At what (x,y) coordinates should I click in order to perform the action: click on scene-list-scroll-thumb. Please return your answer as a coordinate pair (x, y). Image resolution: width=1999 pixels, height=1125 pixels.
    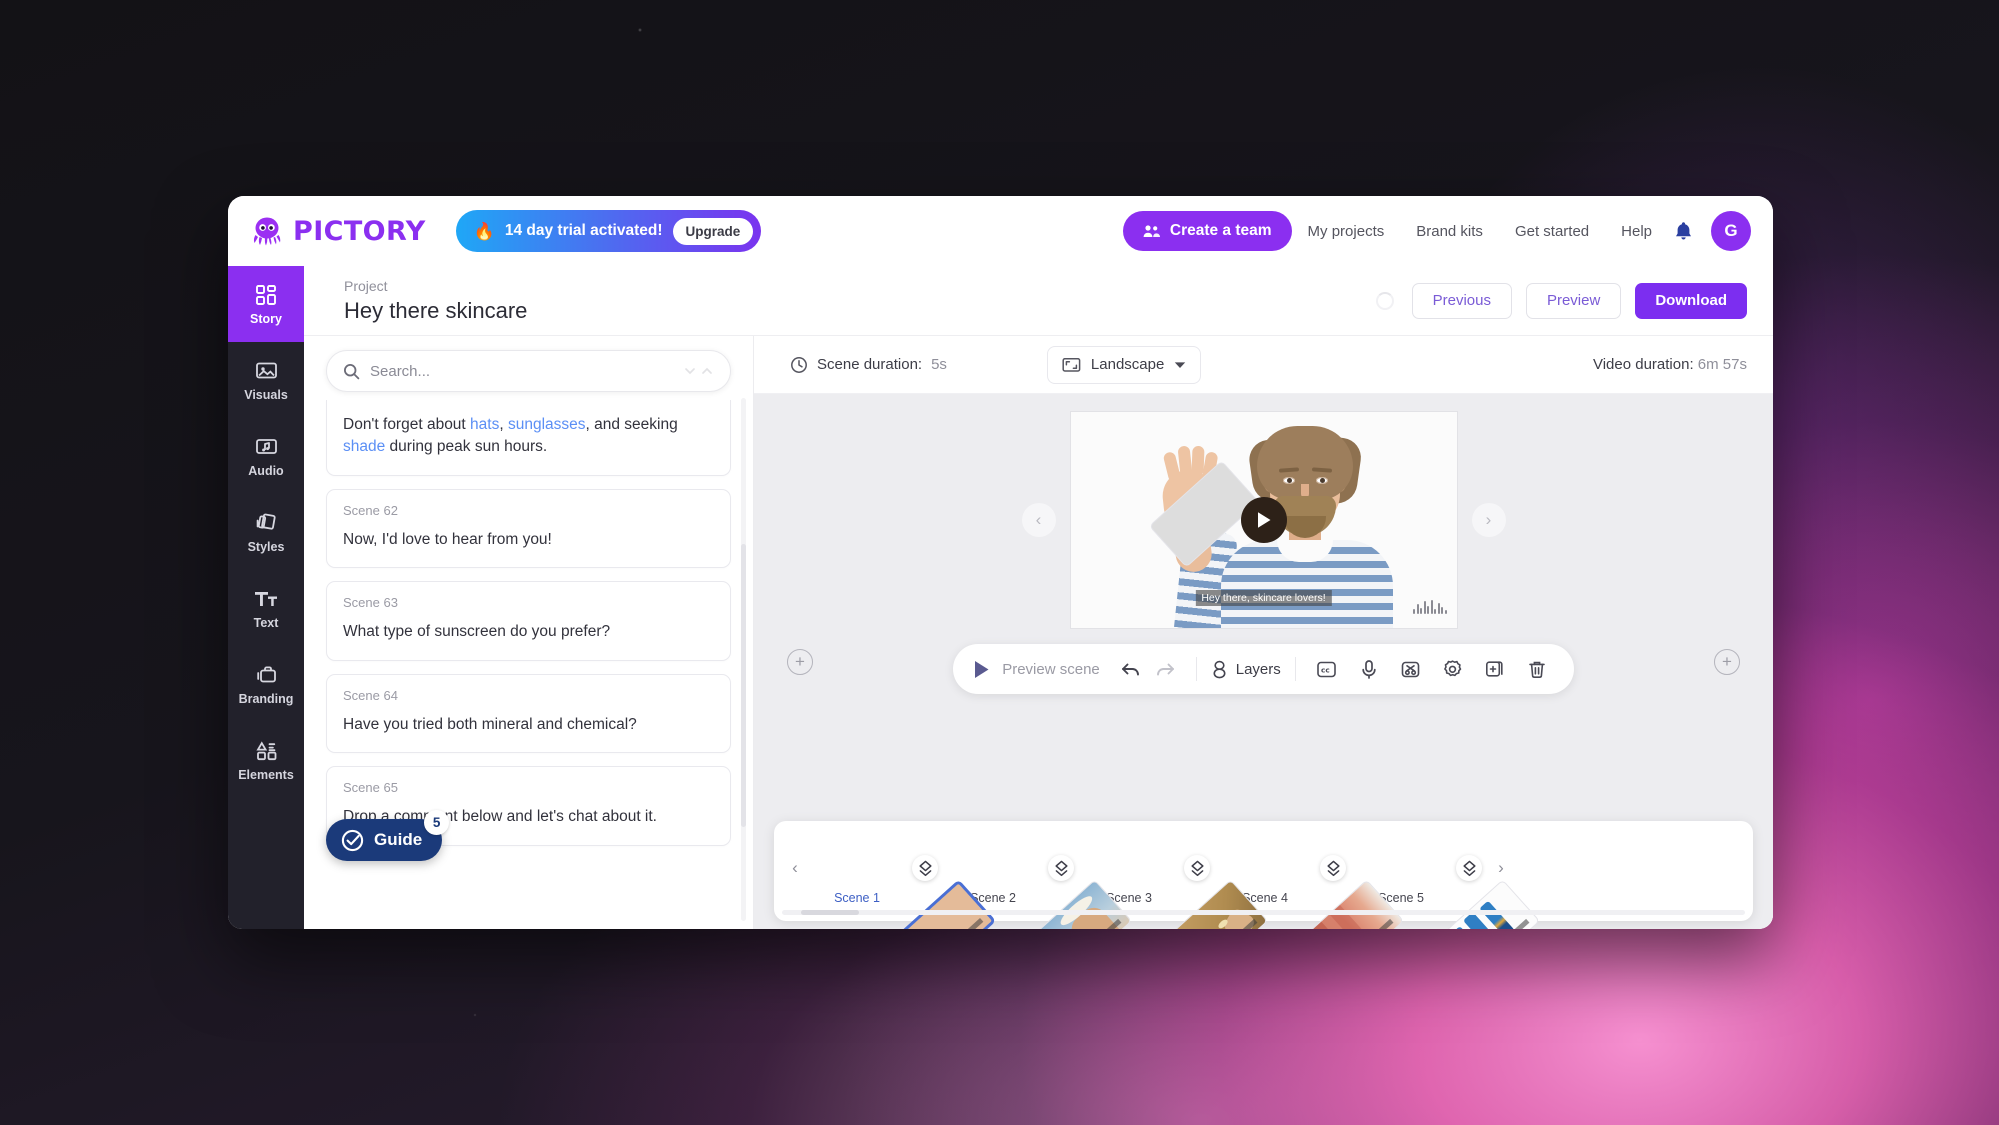
    Looking at the image, I should click on (743, 685).